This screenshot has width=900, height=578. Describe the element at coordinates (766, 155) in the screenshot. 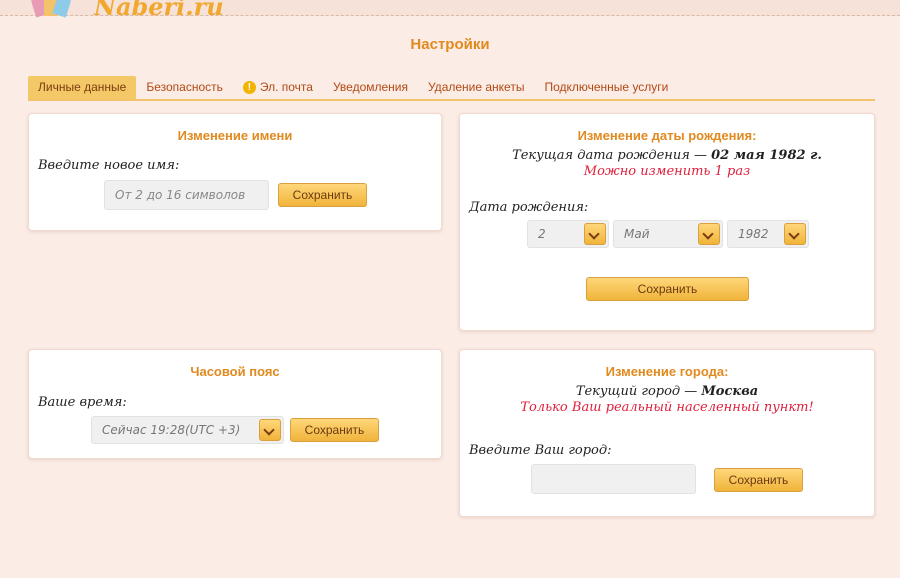

I see `current-birthdate-value: 02 мая 1982 г.` at that location.